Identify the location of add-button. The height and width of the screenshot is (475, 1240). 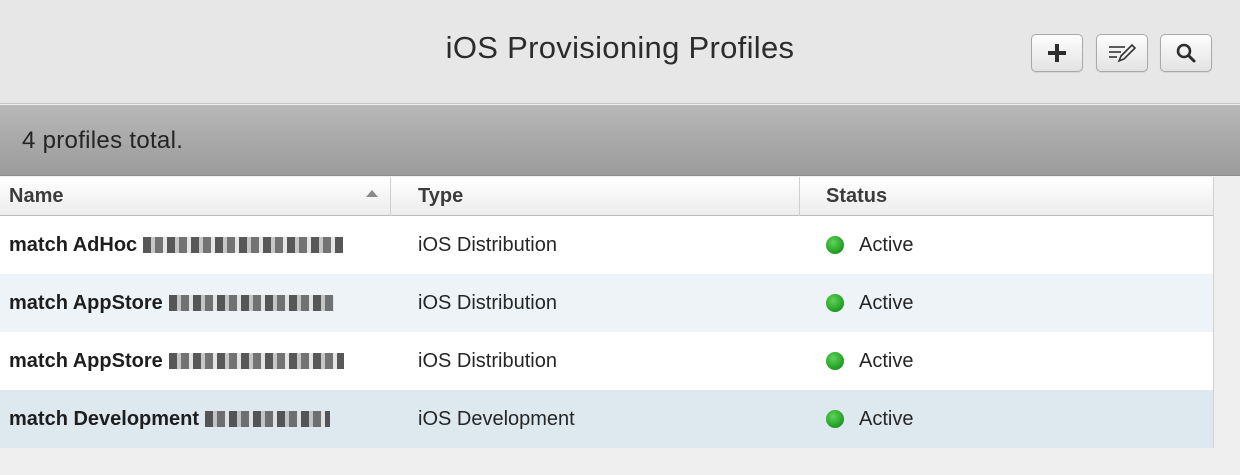
(1057, 53).